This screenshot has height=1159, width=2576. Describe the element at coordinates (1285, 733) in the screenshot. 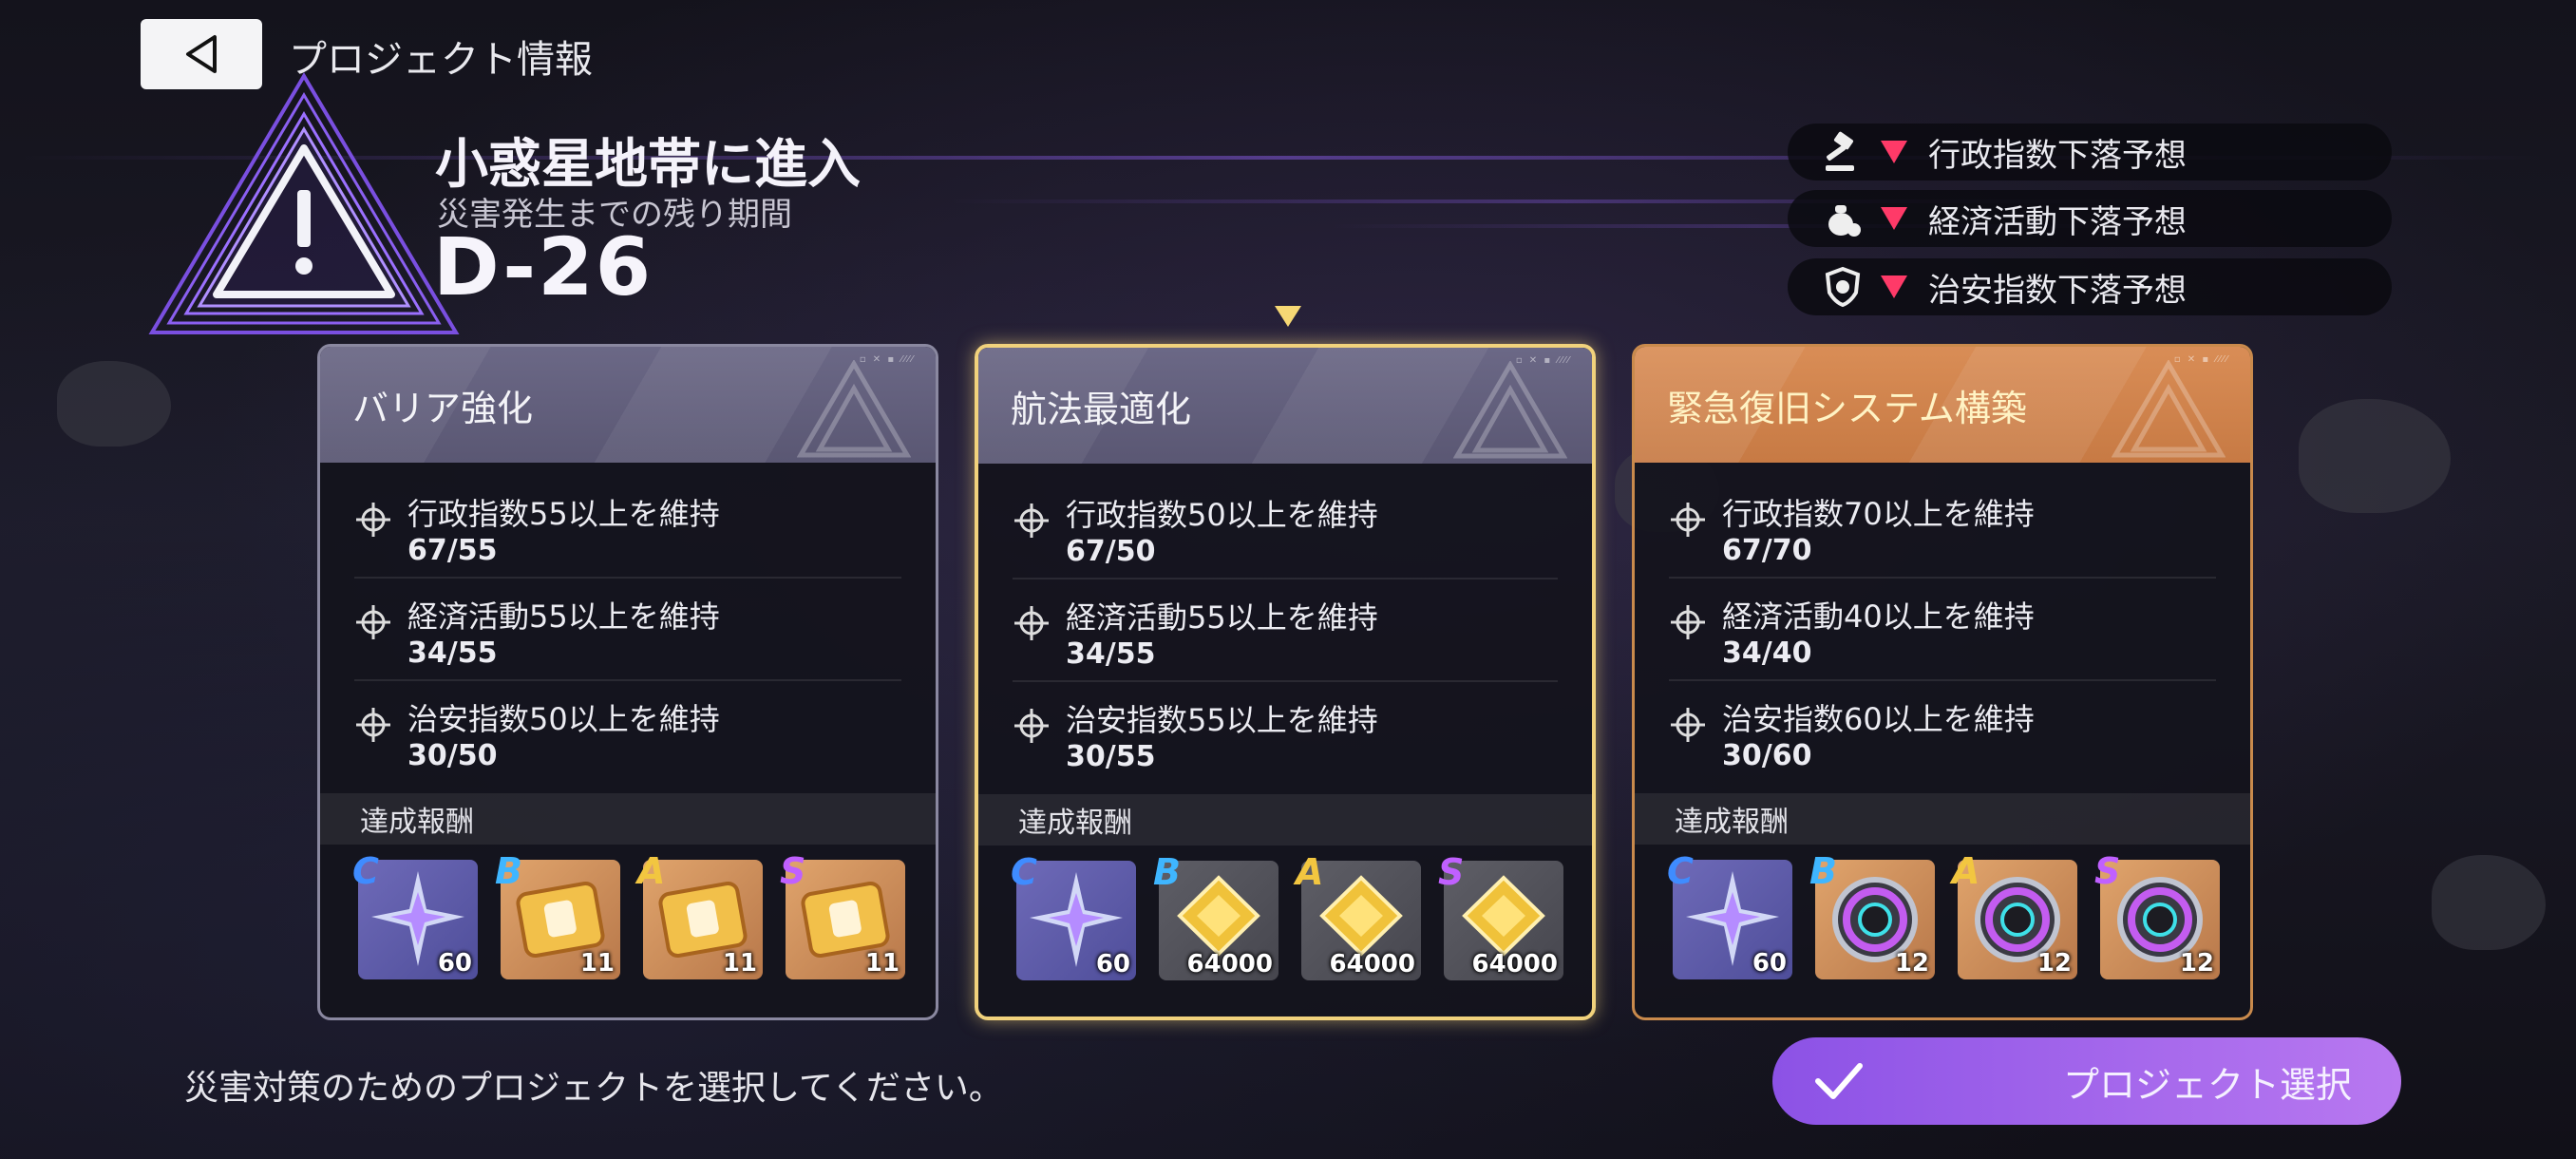

I see `condition-row: 治安指数55以上を維持 30/55` at that location.